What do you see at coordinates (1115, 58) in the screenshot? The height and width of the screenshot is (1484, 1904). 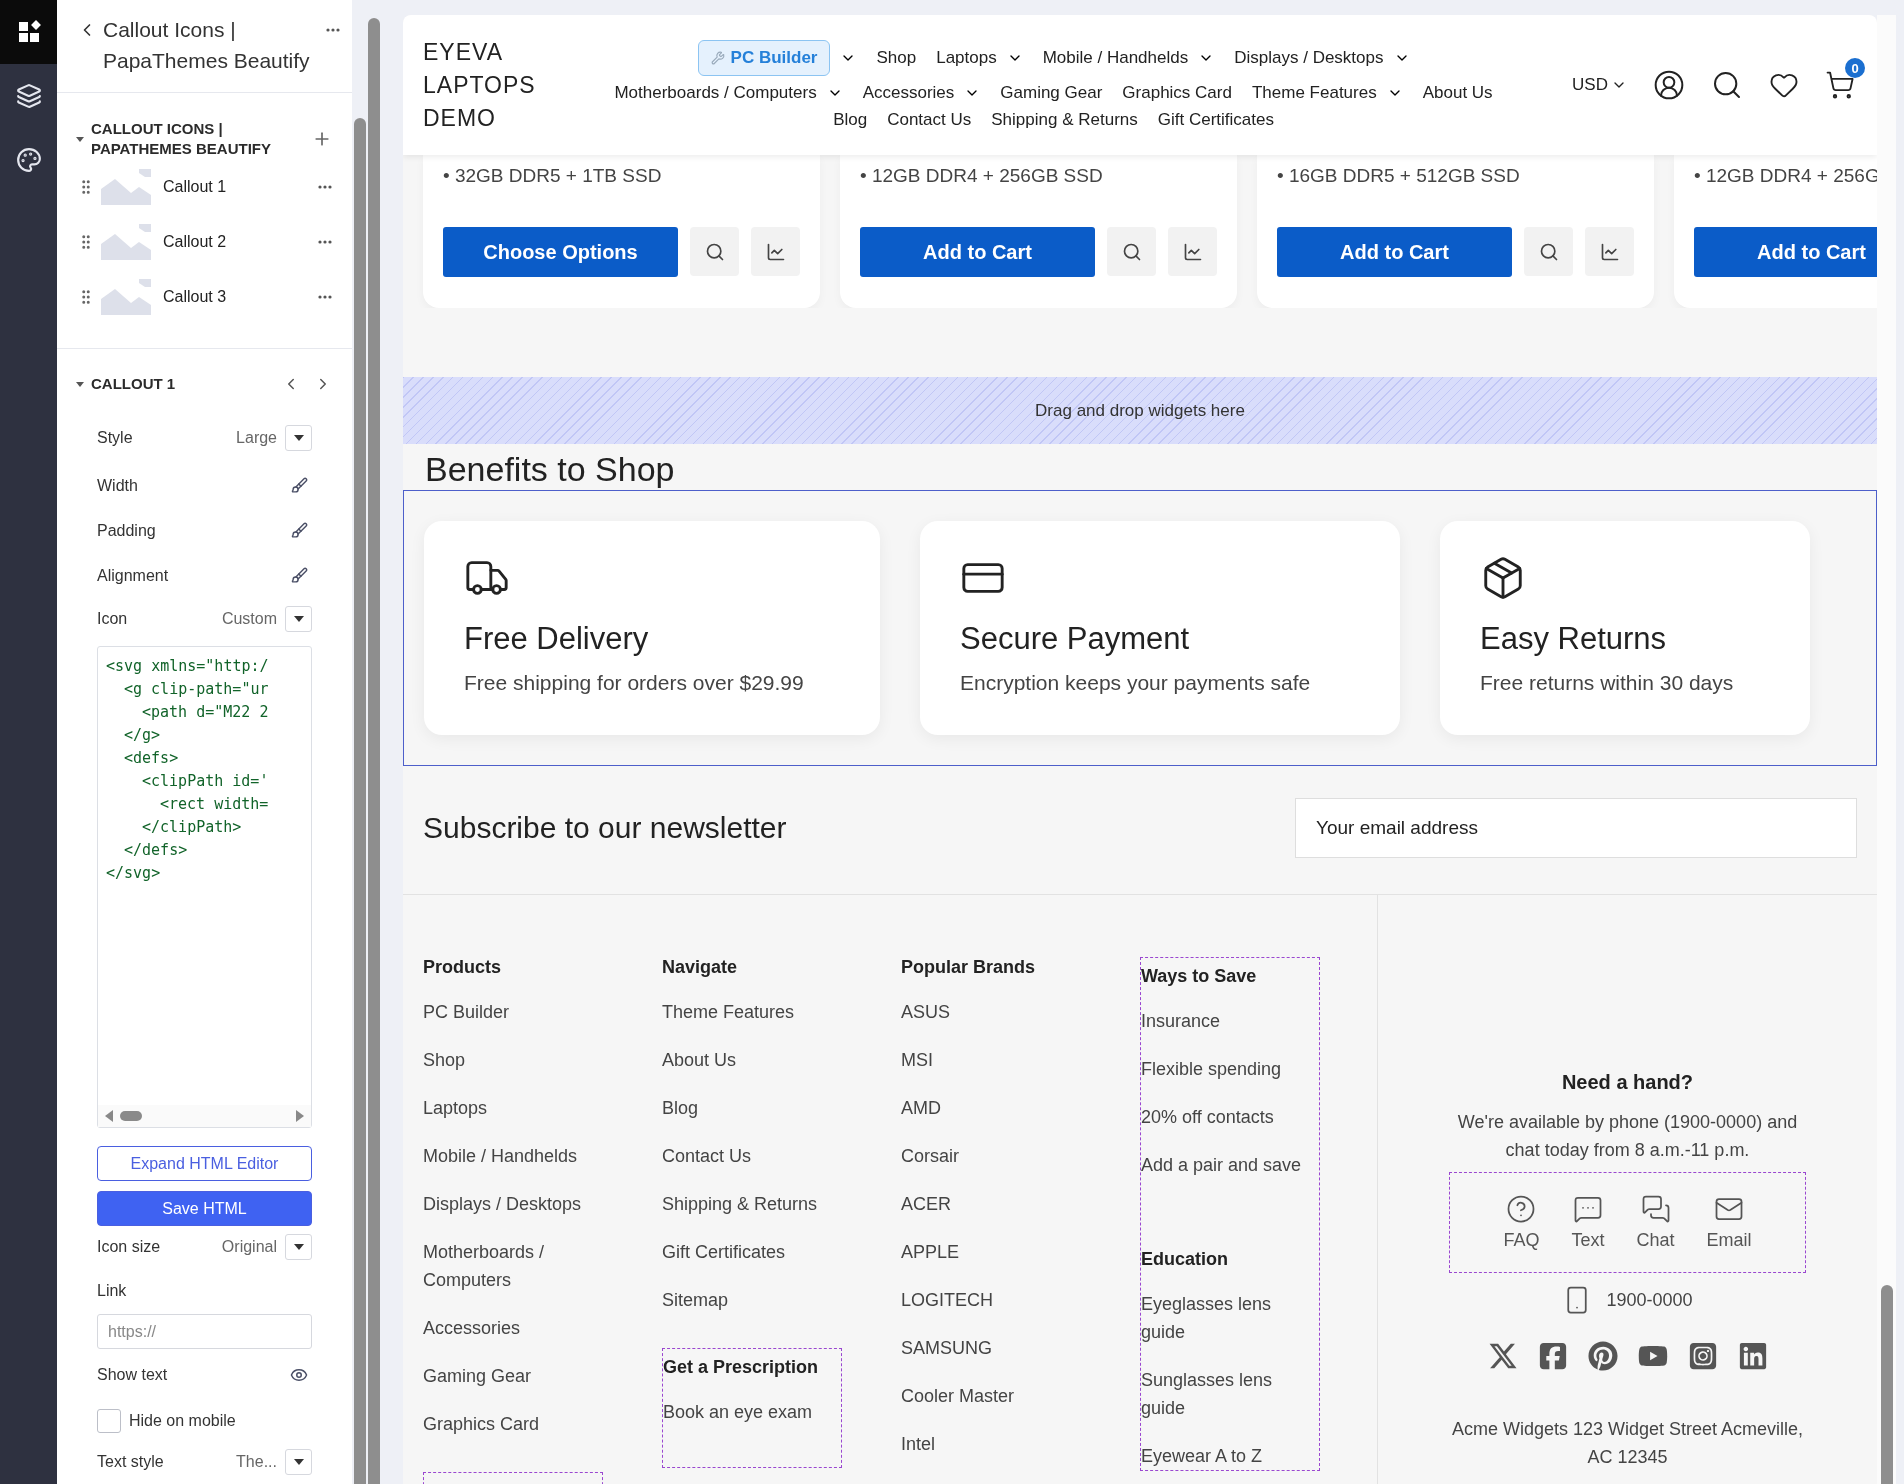 I see `nav-link: Mobile / Handhelds` at bounding box center [1115, 58].